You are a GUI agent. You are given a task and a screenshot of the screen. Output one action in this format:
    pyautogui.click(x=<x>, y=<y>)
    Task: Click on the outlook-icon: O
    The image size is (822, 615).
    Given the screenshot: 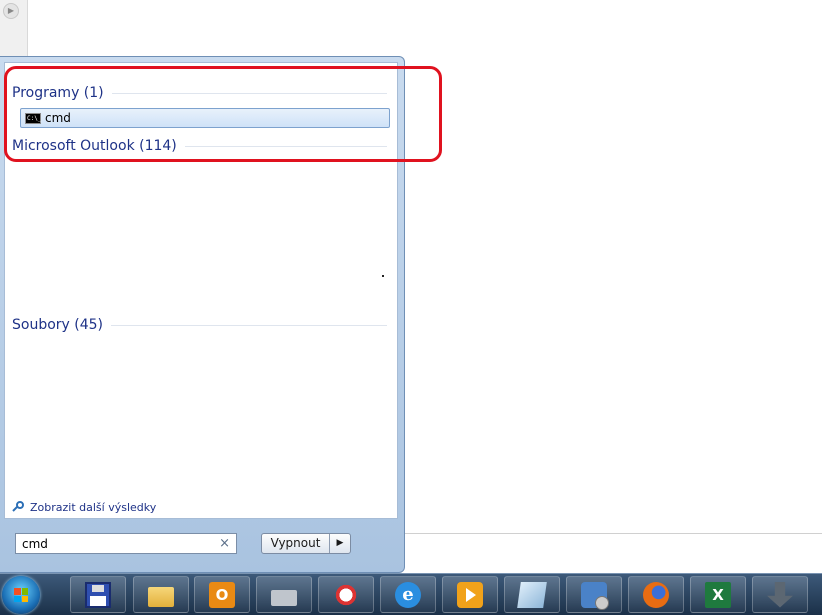 What is the action you would take?
    pyautogui.click(x=222, y=594)
    